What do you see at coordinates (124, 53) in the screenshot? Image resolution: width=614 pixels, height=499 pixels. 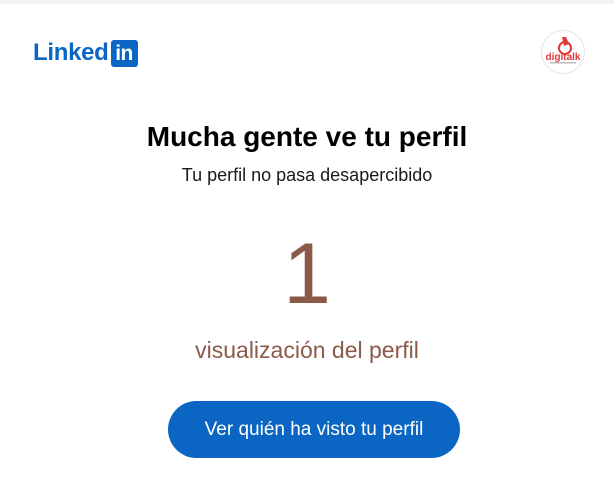 I see `linkedin-logo-box: in` at bounding box center [124, 53].